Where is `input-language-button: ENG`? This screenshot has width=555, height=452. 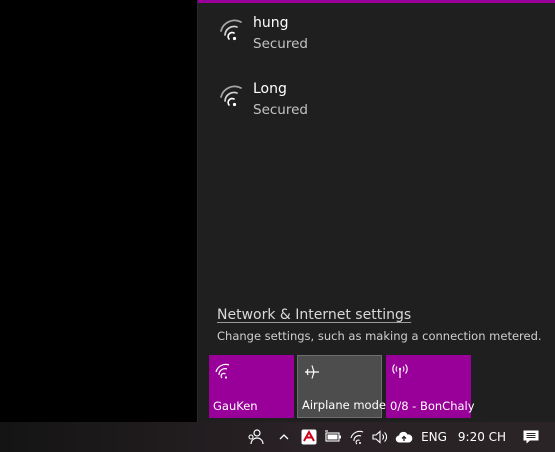
input-language-button: ENG is located at coordinates (434, 437).